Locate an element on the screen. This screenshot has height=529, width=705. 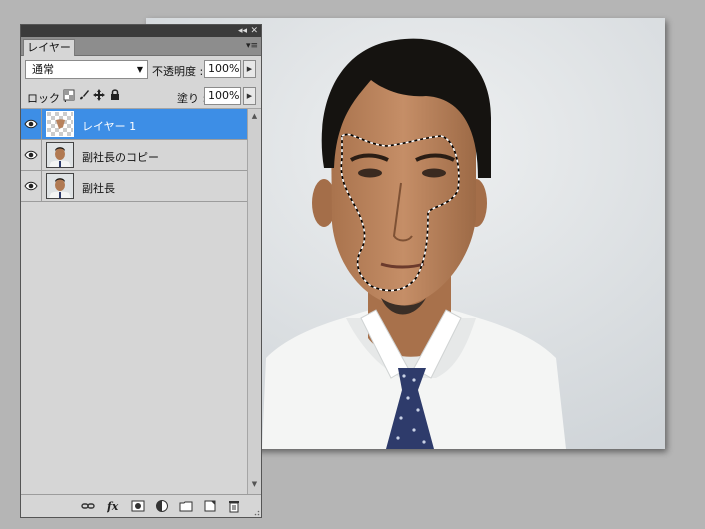
opacity-input: 100% is located at coordinates (222, 69).